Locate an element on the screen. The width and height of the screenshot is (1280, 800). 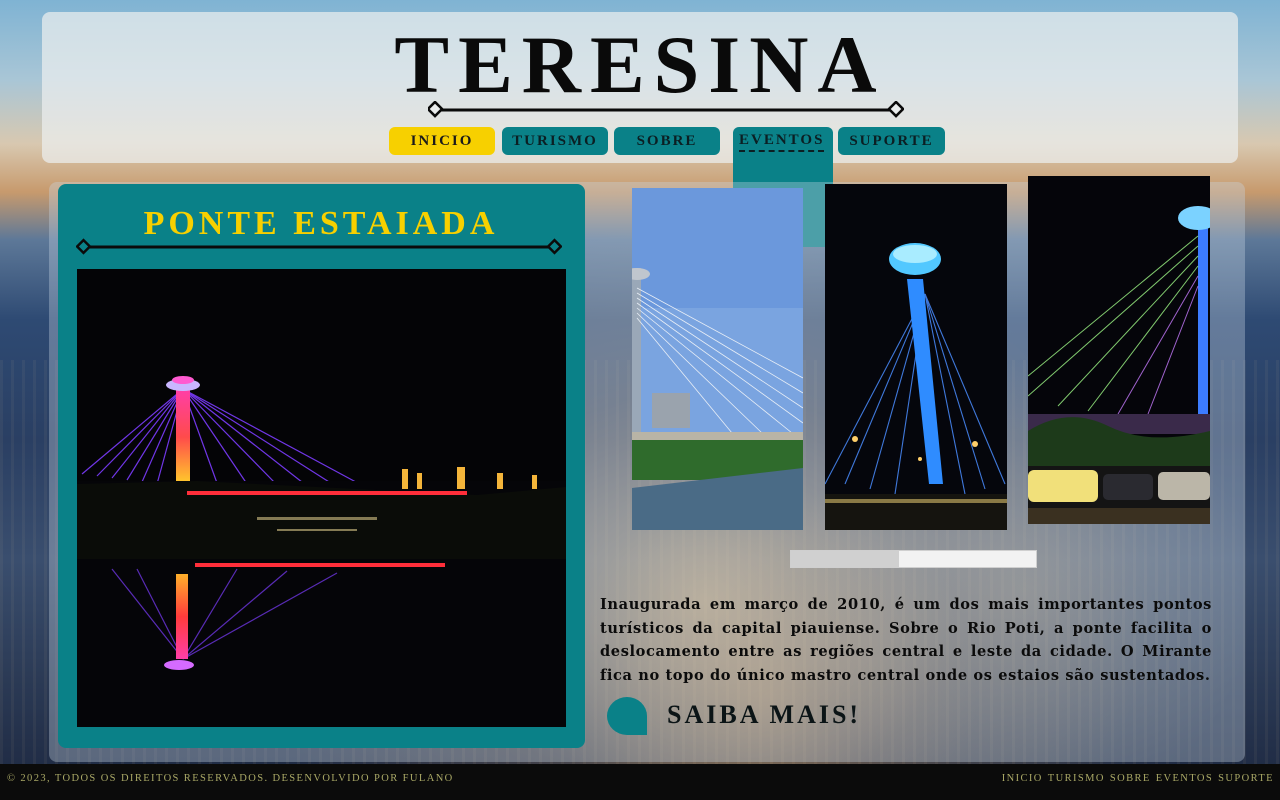
nav-item-inicio: INICIO is located at coordinates (442, 141).